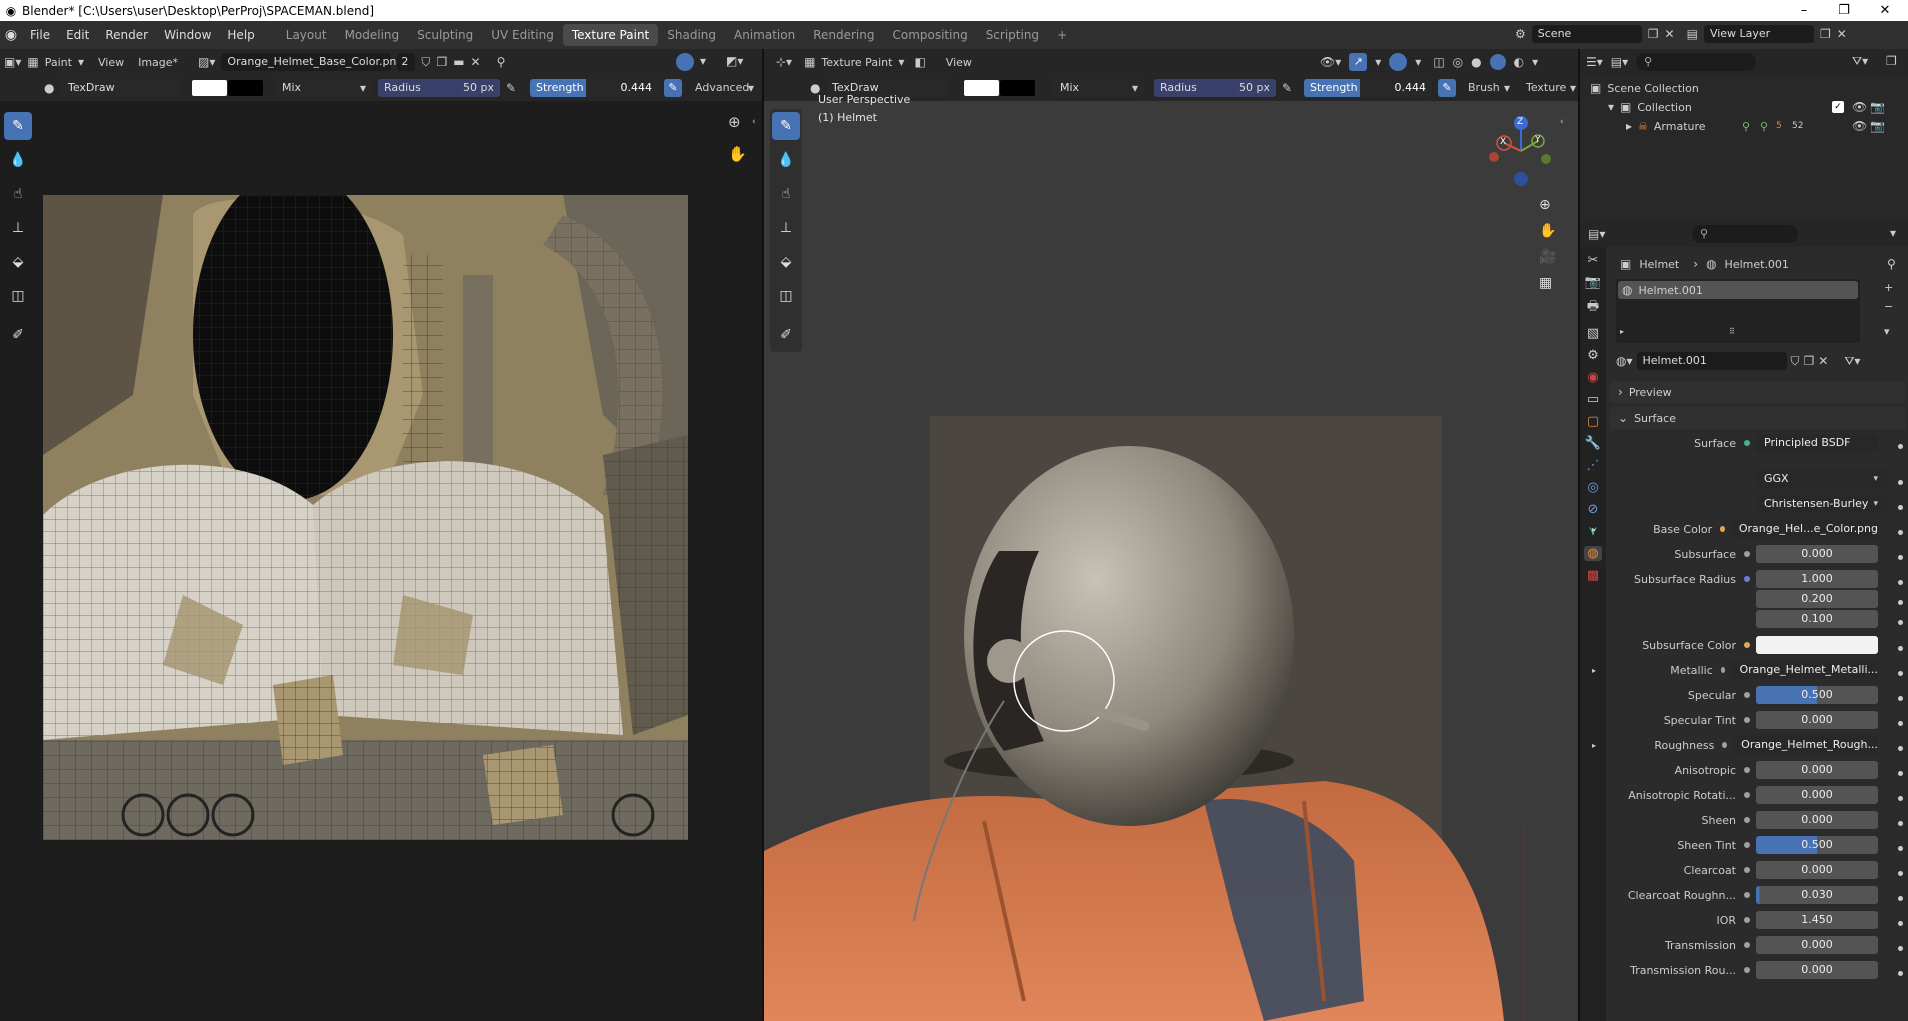 Image resolution: width=1908 pixels, height=1021 pixels. I want to click on navigation-gizmo: Z X Y, so click(1521, 151).